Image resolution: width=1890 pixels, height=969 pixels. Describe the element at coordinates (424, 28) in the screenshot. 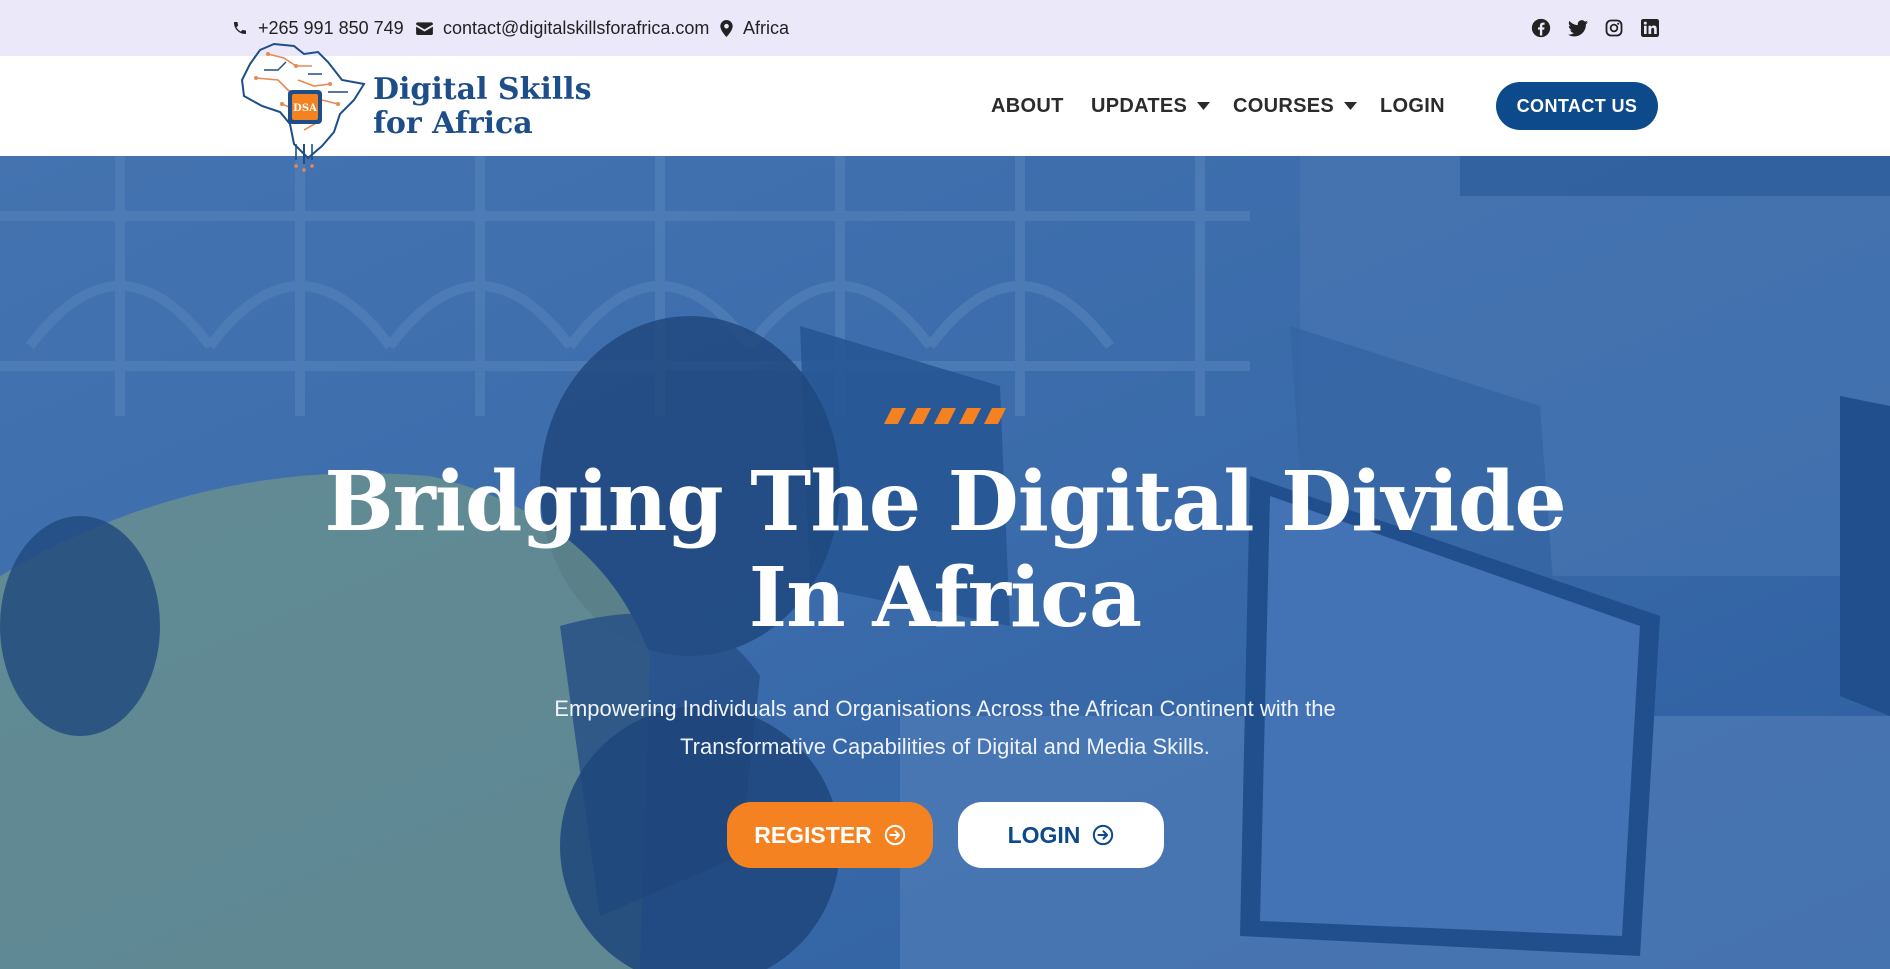

I see `envelope-icon` at that location.